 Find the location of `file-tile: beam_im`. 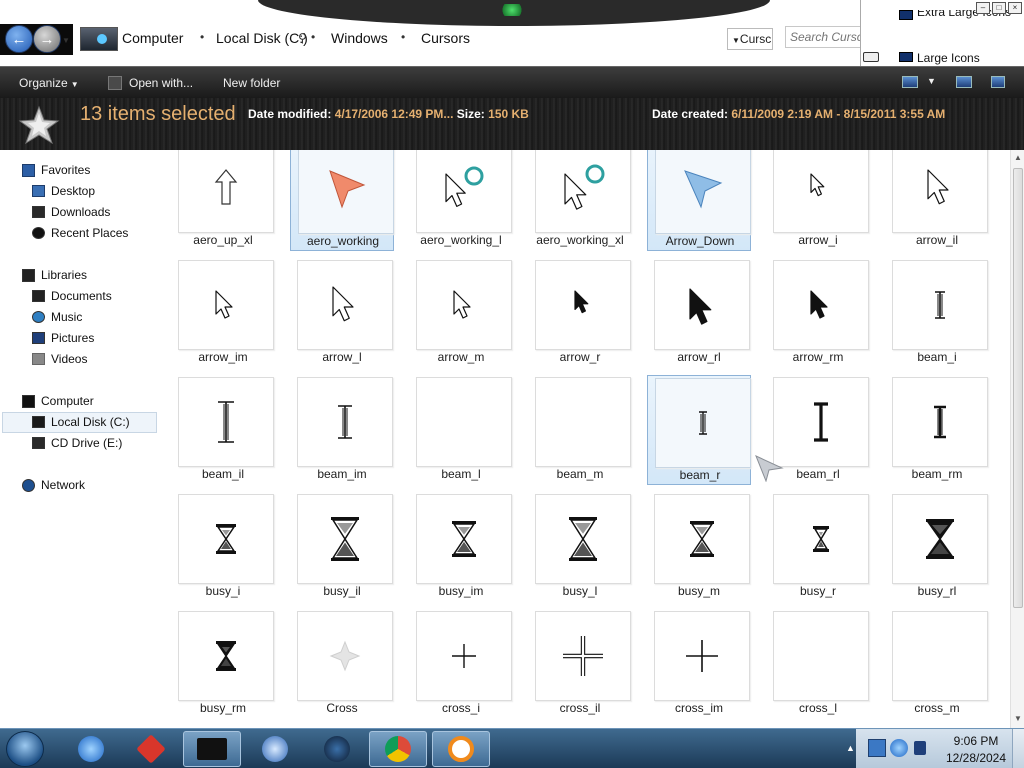

file-tile: beam_im is located at coordinates (342, 430).